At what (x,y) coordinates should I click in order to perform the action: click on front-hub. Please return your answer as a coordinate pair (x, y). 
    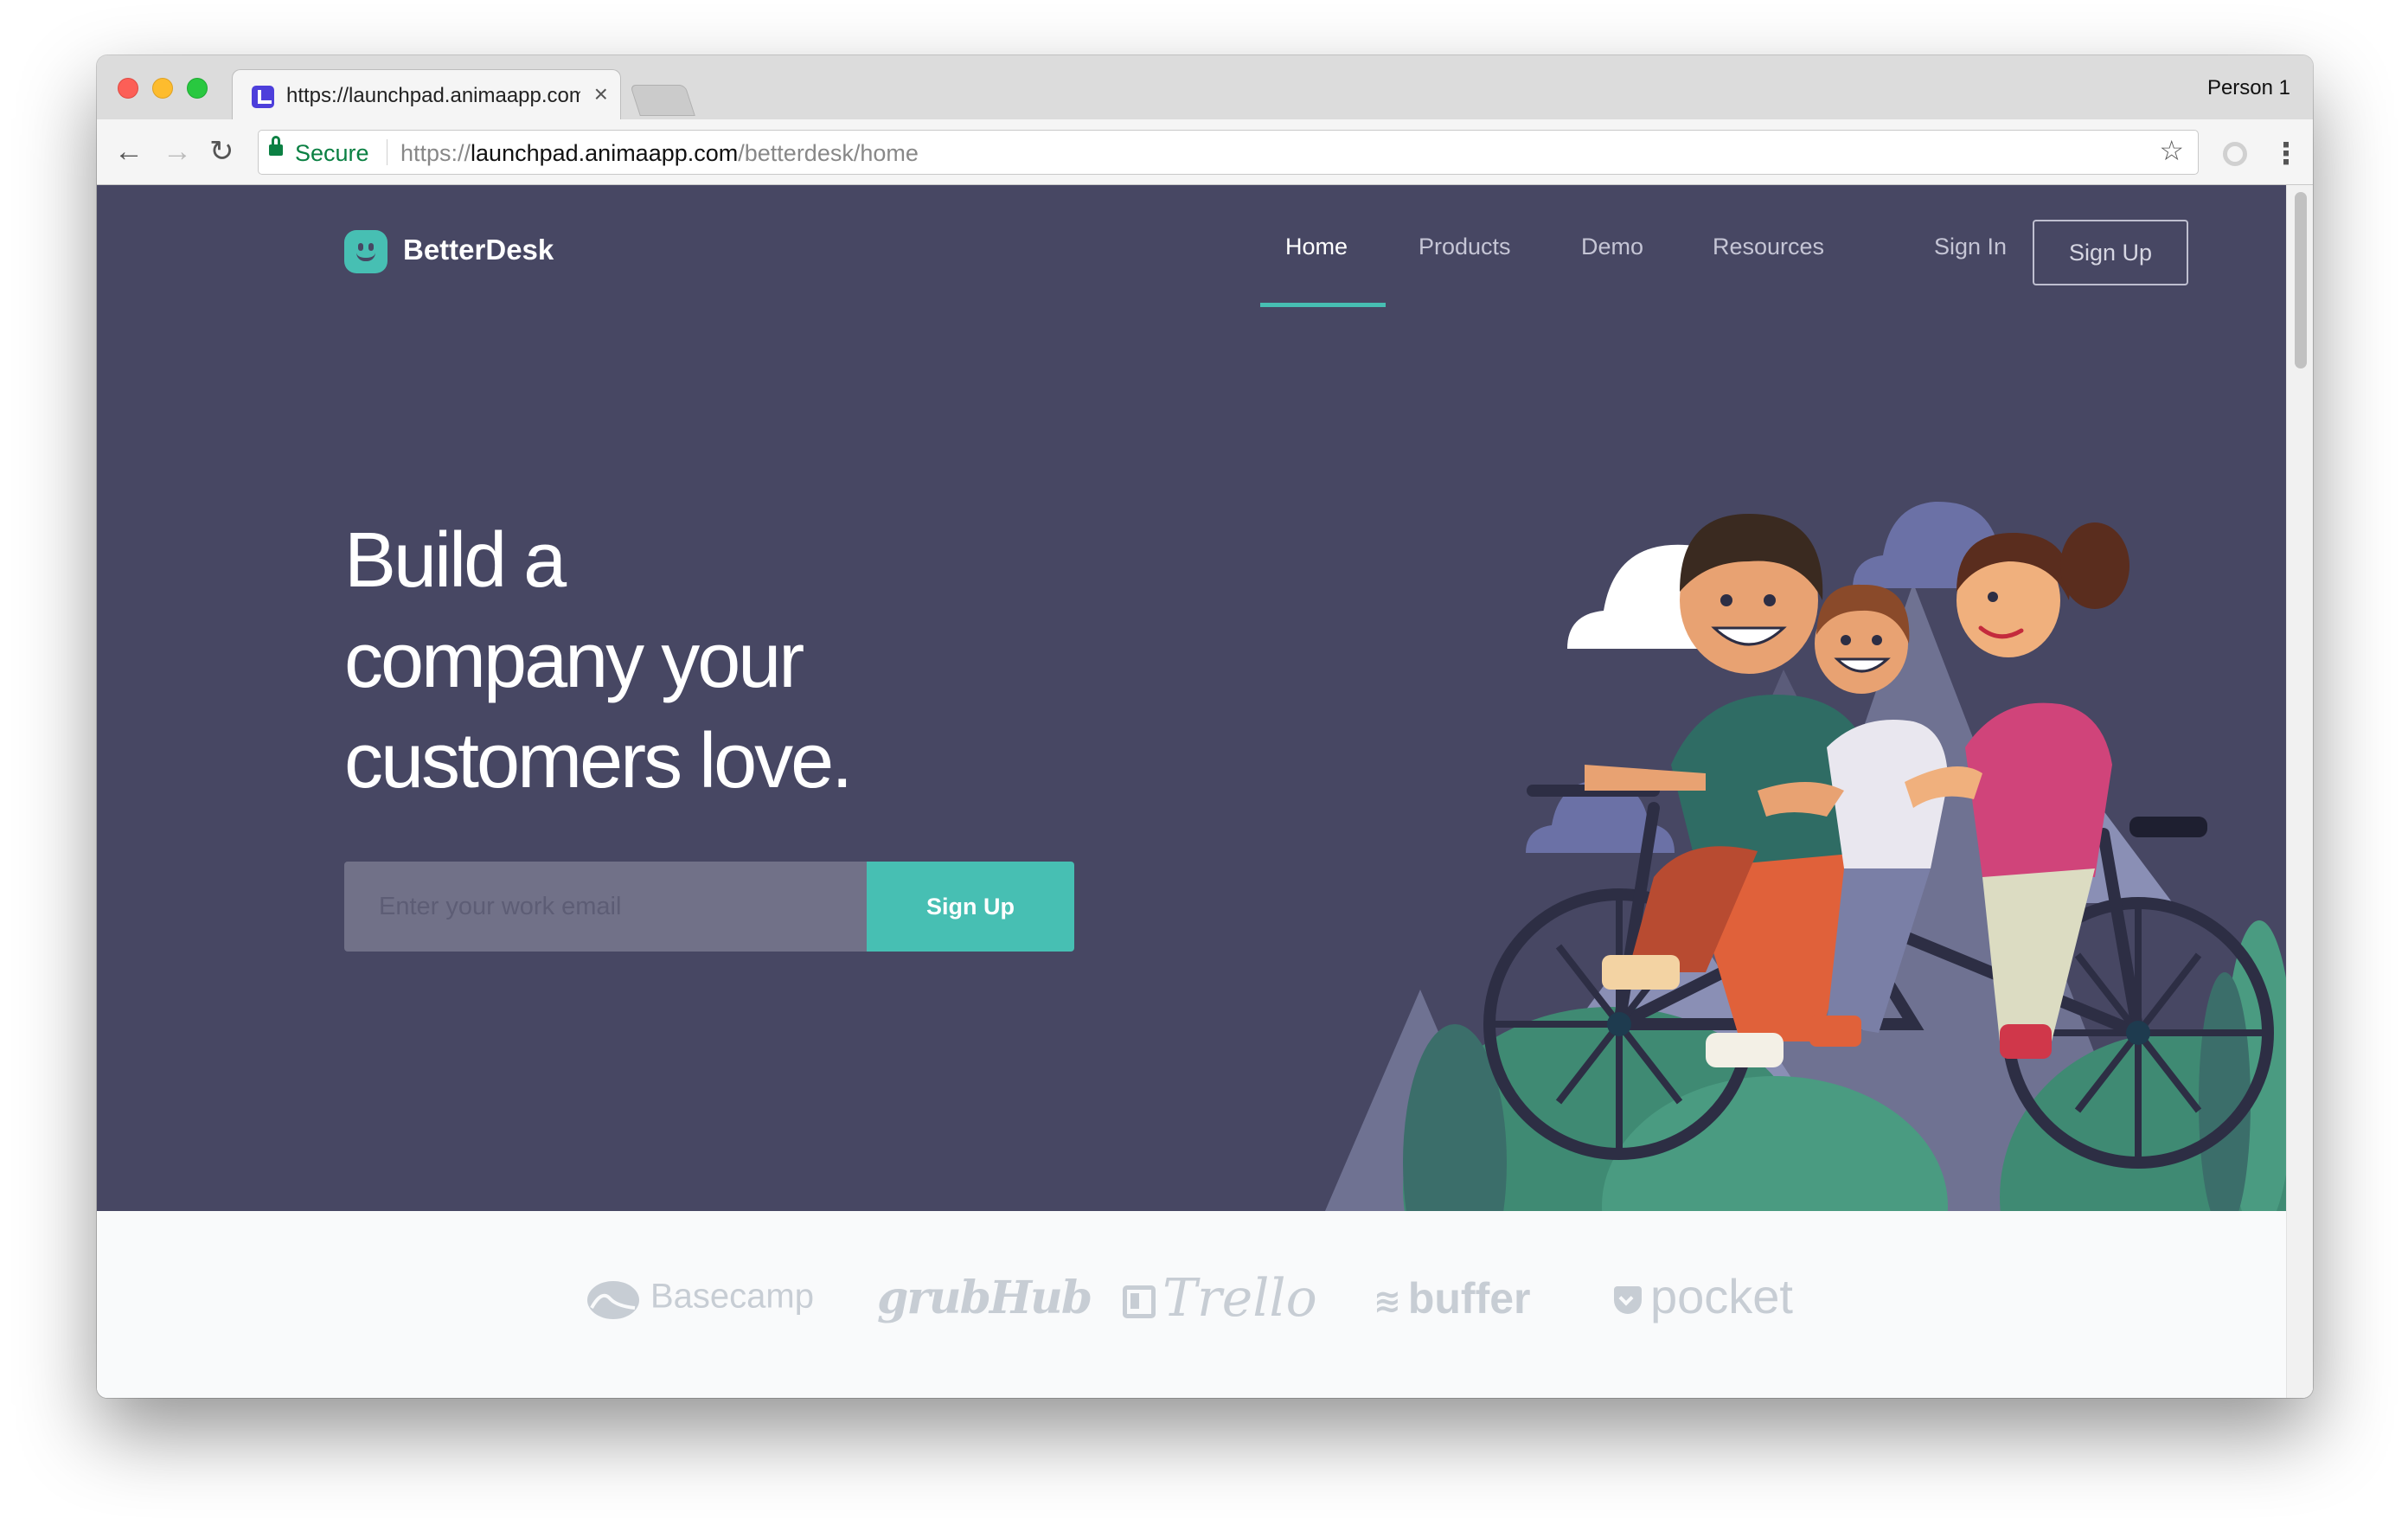
    Looking at the image, I should click on (1619, 1024).